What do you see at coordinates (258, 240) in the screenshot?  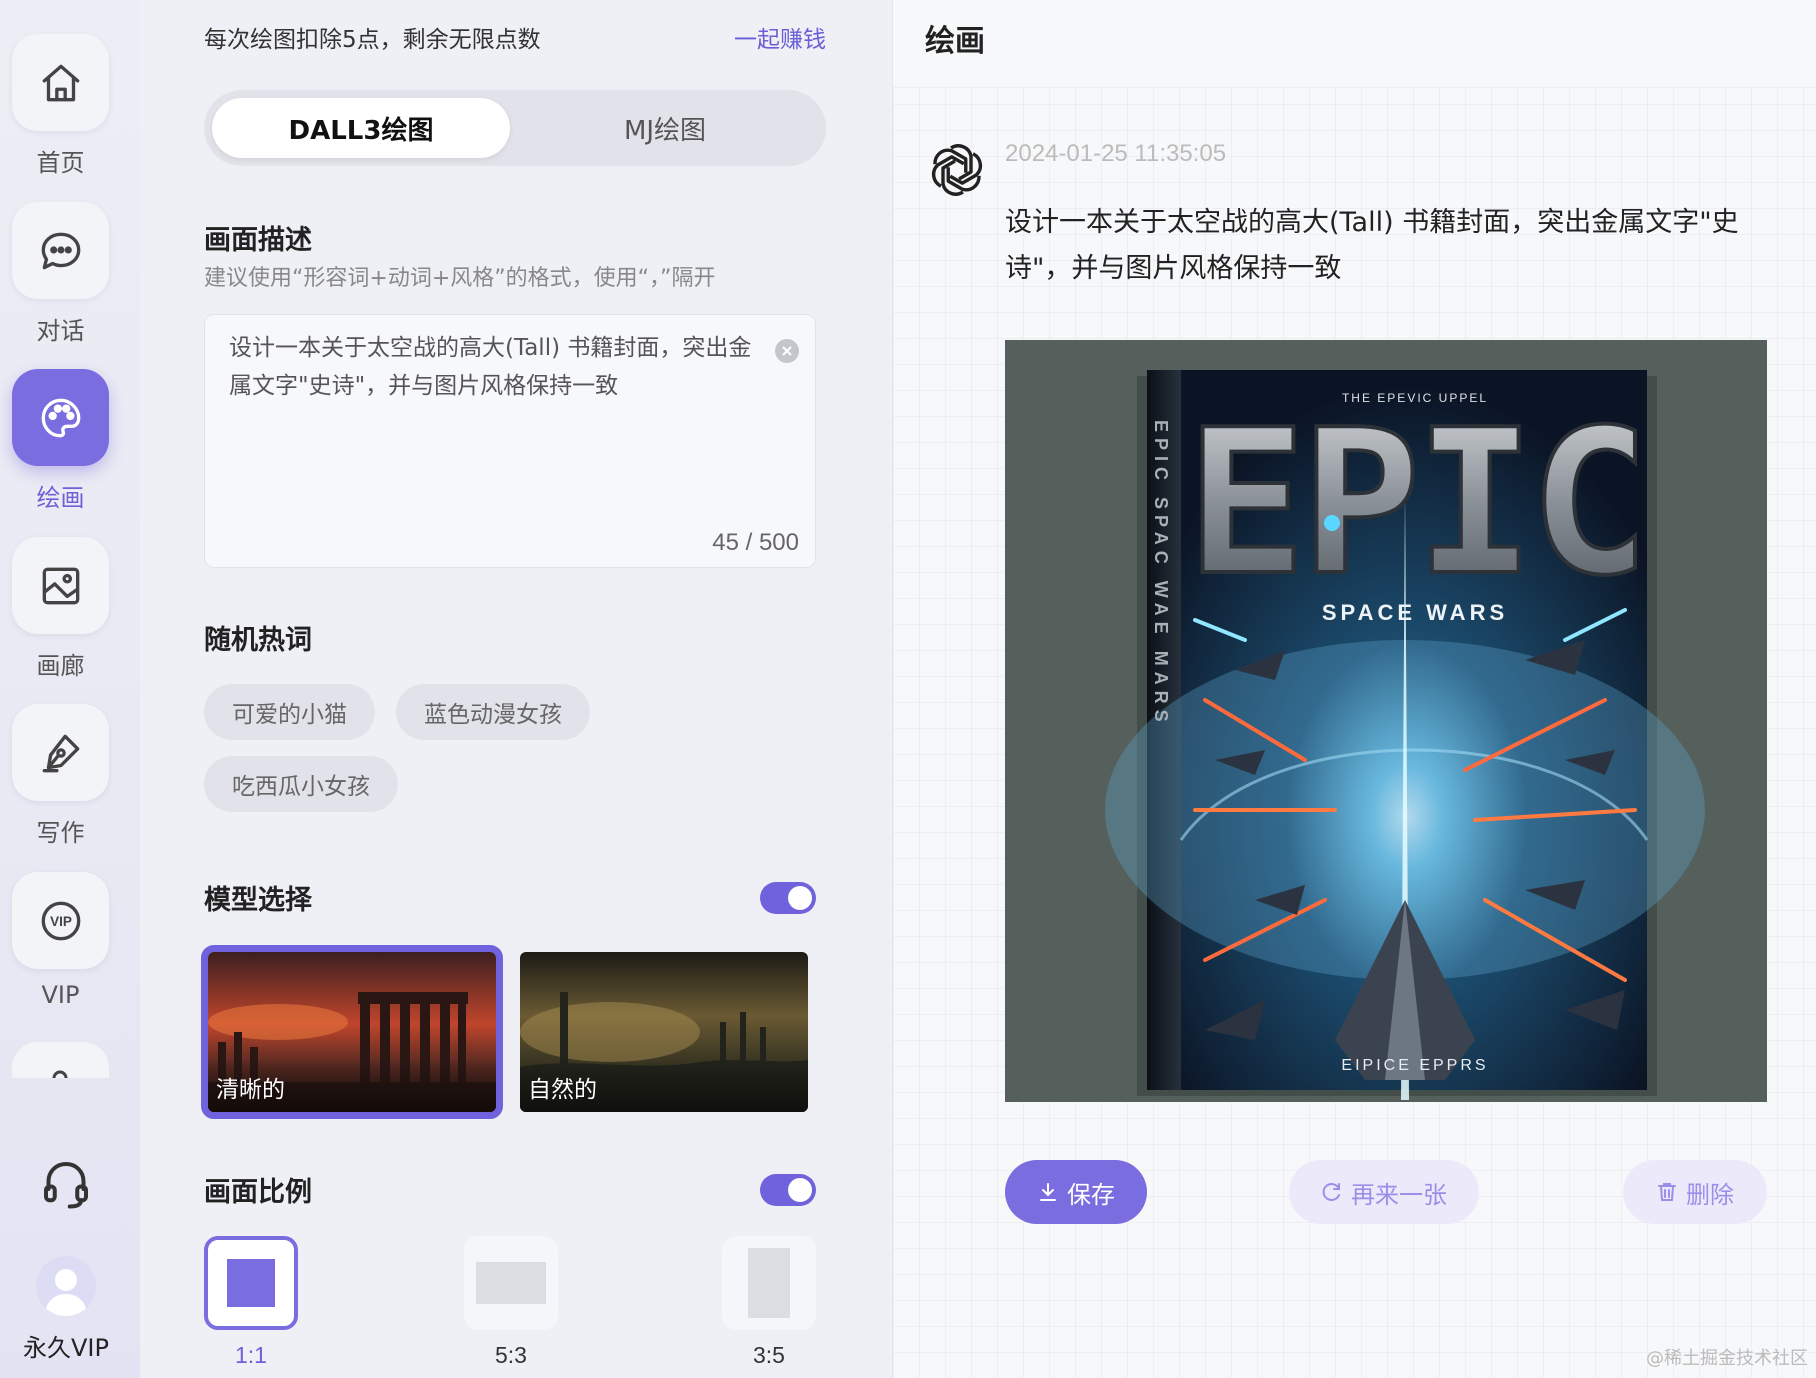 I see `description-title: 画面描述` at bounding box center [258, 240].